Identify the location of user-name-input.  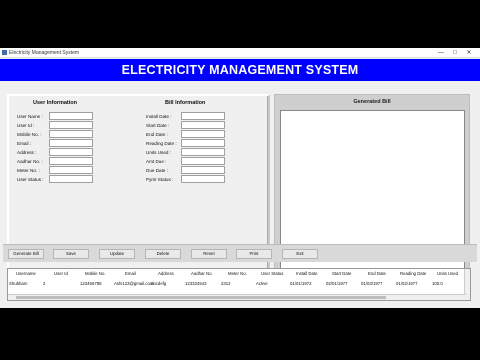
(71, 116).